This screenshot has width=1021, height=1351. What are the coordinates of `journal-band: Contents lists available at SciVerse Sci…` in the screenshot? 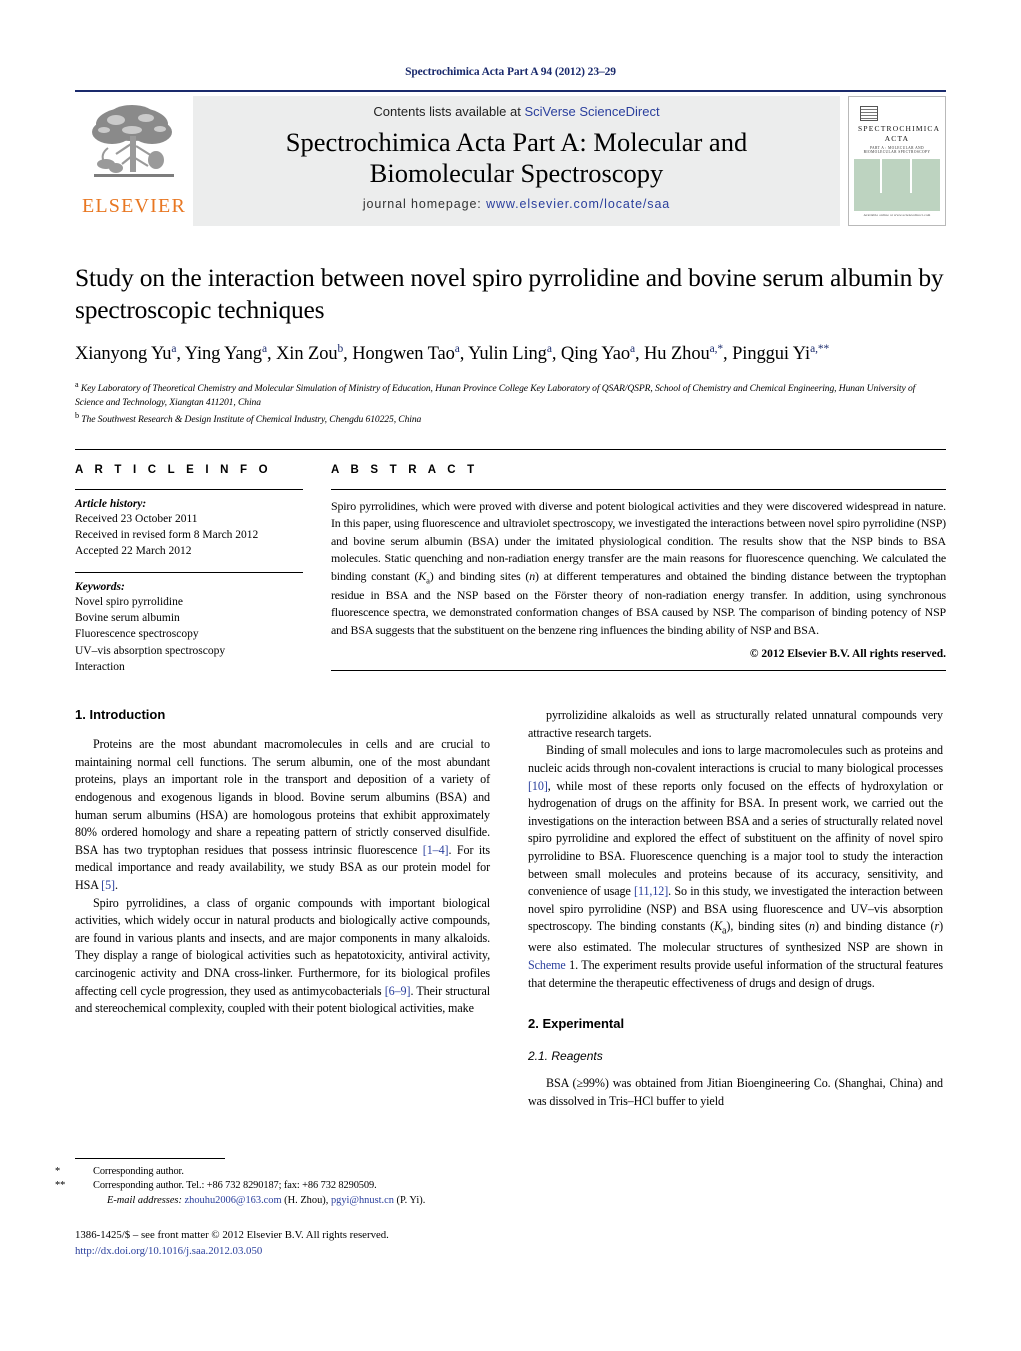 It's located at (516, 161).